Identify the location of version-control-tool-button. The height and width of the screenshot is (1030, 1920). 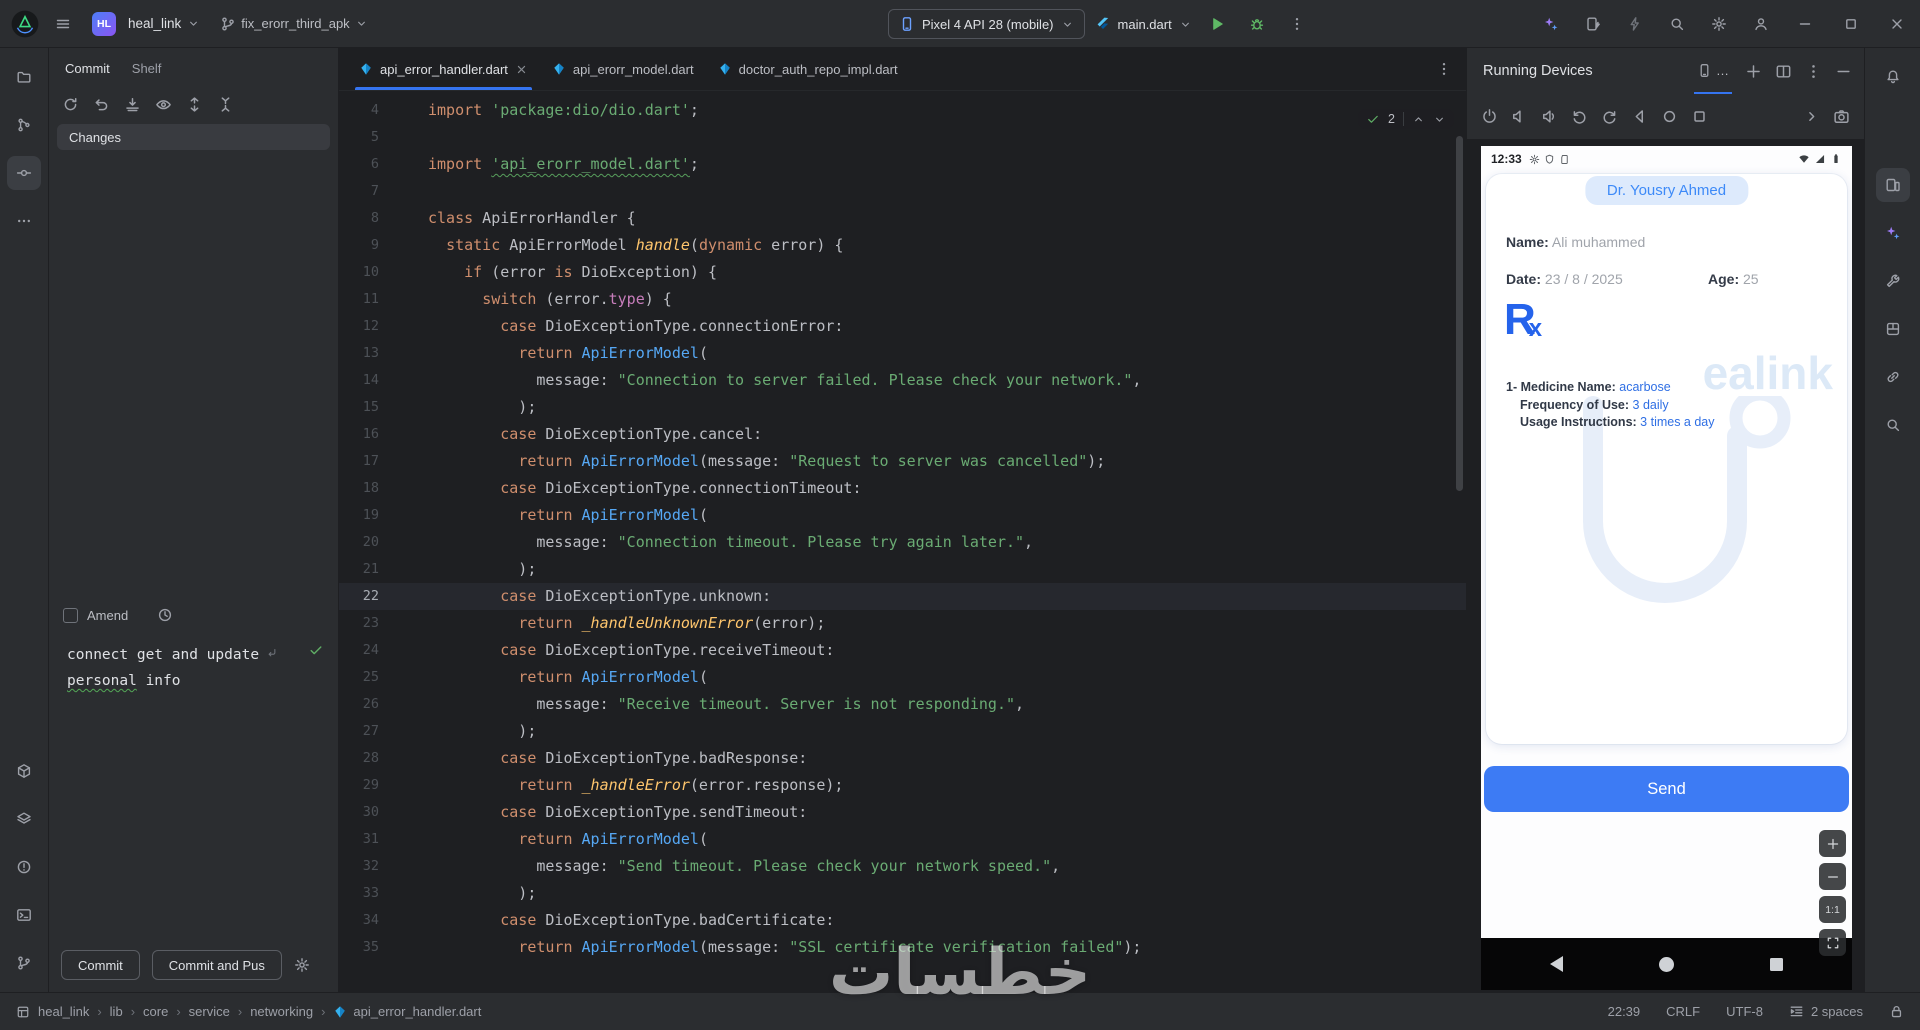
(24, 963).